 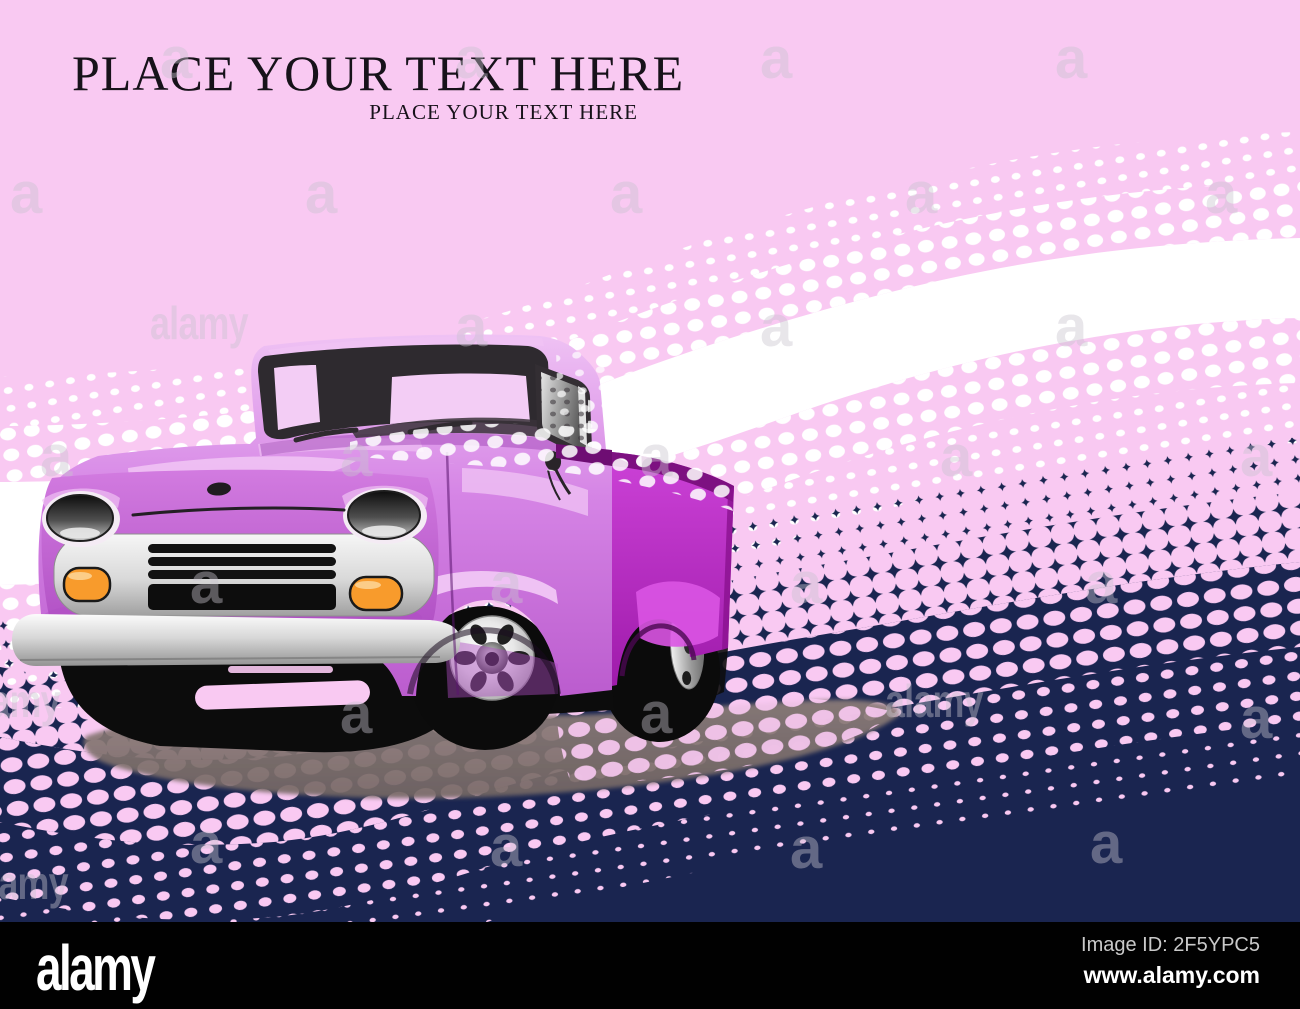 What do you see at coordinates (236, 640) in the screenshot?
I see `front-bumper` at bounding box center [236, 640].